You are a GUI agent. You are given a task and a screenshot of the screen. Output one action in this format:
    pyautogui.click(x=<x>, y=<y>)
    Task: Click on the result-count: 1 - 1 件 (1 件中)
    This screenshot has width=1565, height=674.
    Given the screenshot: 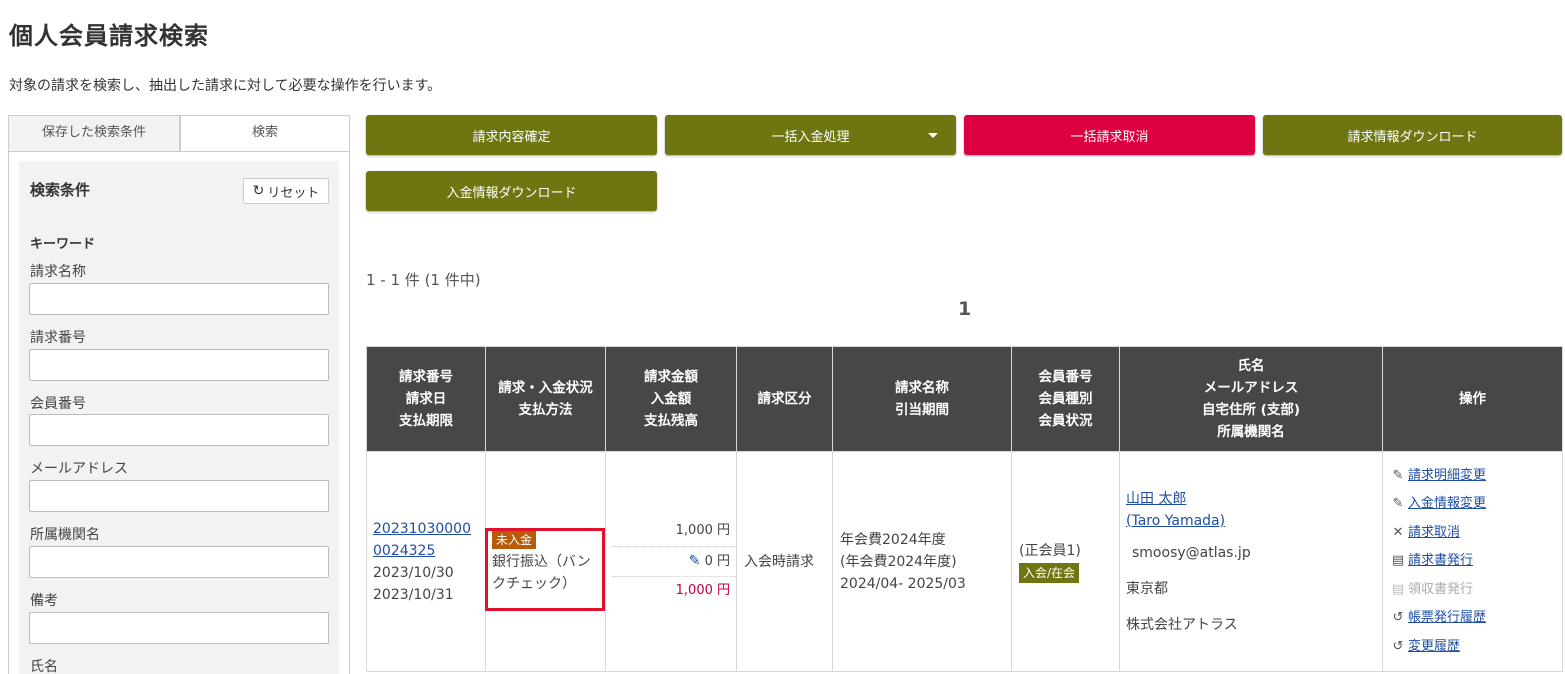 What is the action you would take?
    pyautogui.click(x=423, y=280)
    